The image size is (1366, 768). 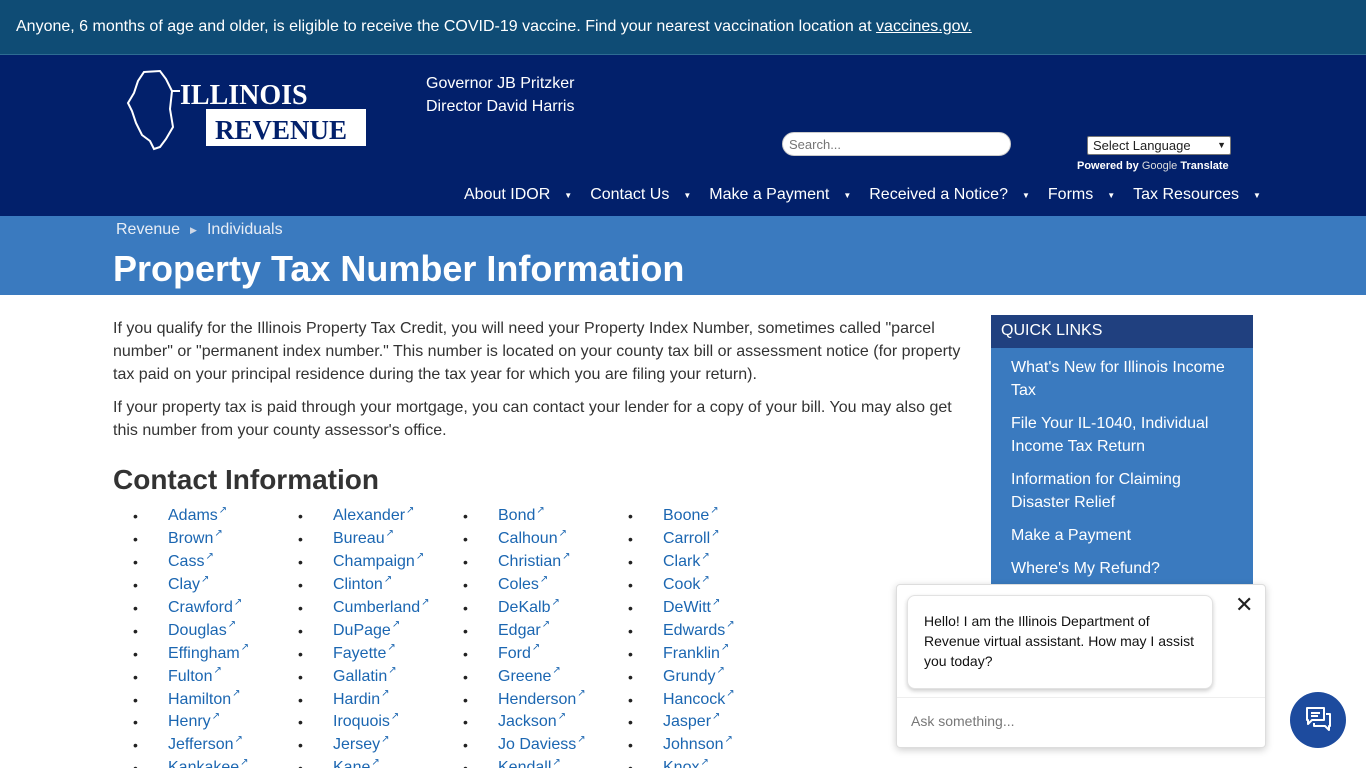 What do you see at coordinates (640, 195) in the screenshot?
I see `nav-contact-us: Contact Us ▼` at bounding box center [640, 195].